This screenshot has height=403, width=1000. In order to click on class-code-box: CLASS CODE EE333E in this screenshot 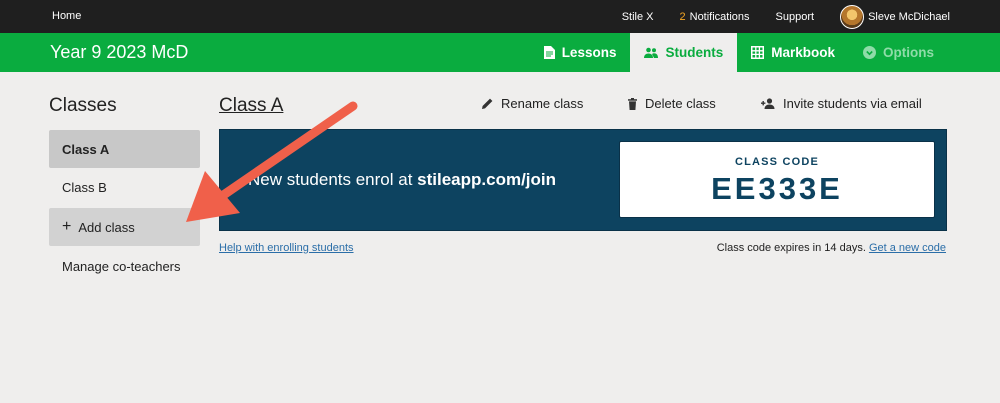, I will do `click(777, 179)`.